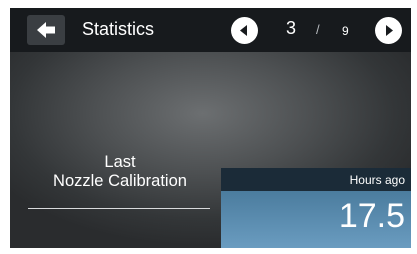 The height and width of the screenshot is (254, 417). I want to click on stat-label: Last Nozzle Calibration, so click(120, 172).